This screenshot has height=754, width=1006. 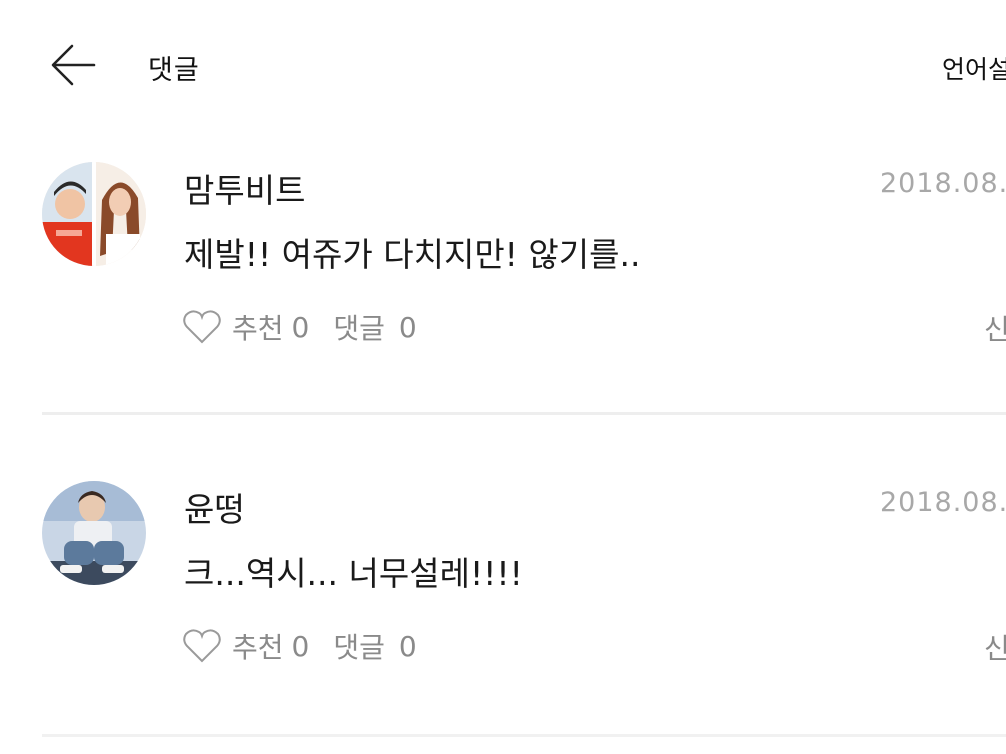 I want to click on username: 윤떵, so click(x=214, y=507).